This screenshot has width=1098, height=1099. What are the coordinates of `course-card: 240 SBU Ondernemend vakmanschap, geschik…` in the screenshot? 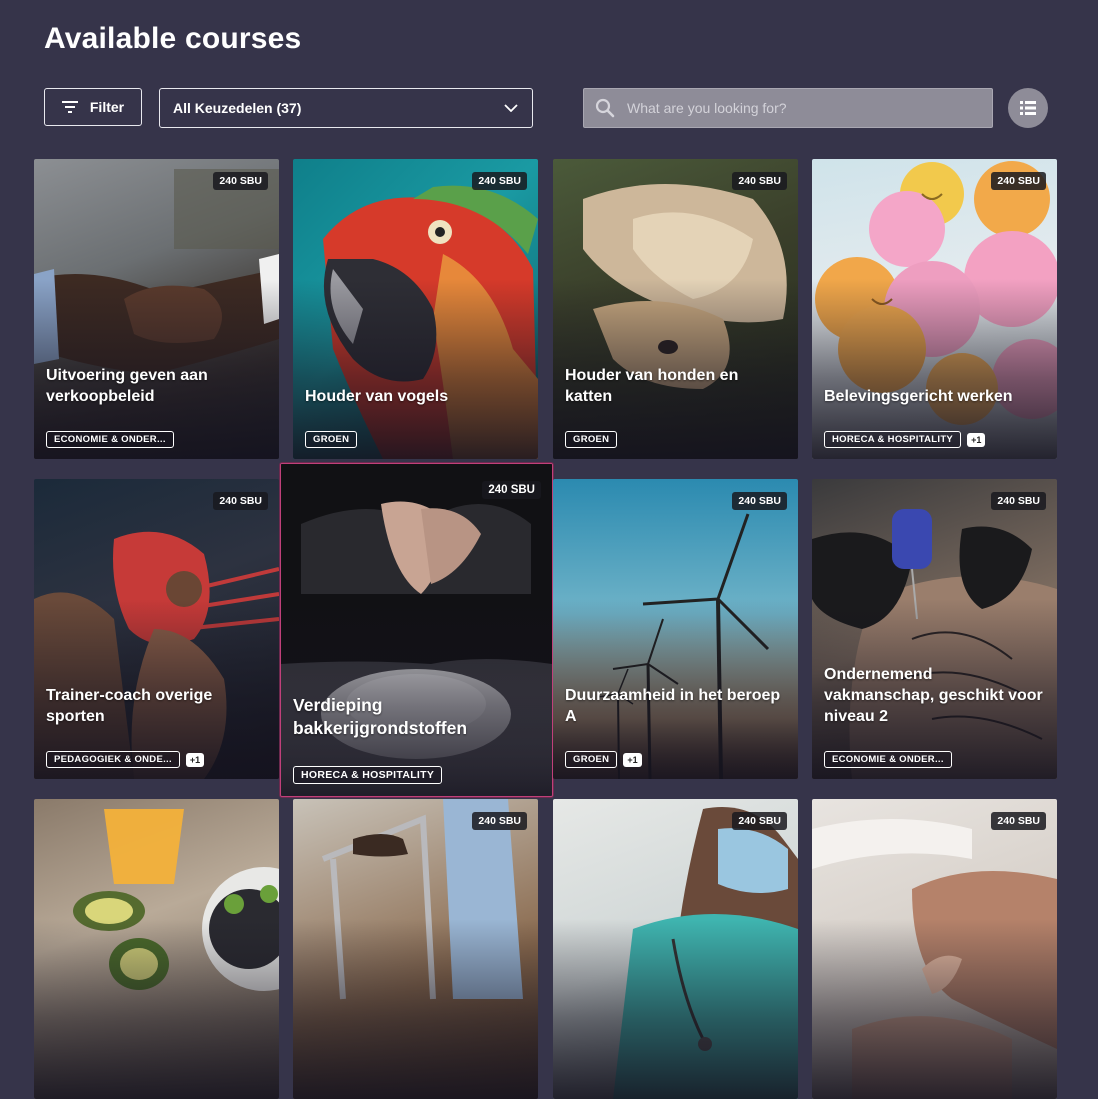 It's located at (934, 629).